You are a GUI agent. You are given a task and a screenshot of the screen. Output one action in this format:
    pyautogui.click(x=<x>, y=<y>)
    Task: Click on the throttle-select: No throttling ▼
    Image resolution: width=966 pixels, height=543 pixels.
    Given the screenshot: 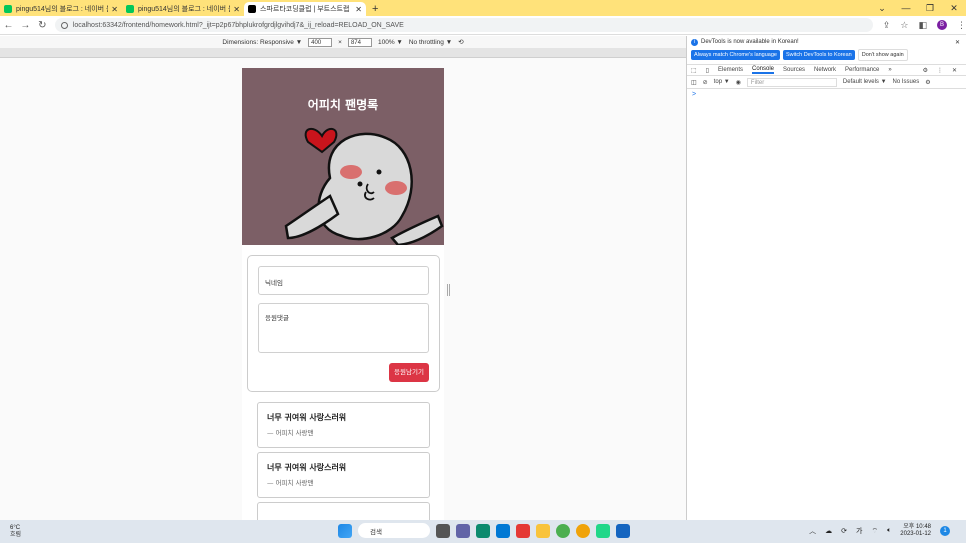 What is the action you would take?
    pyautogui.click(x=430, y=42)
    